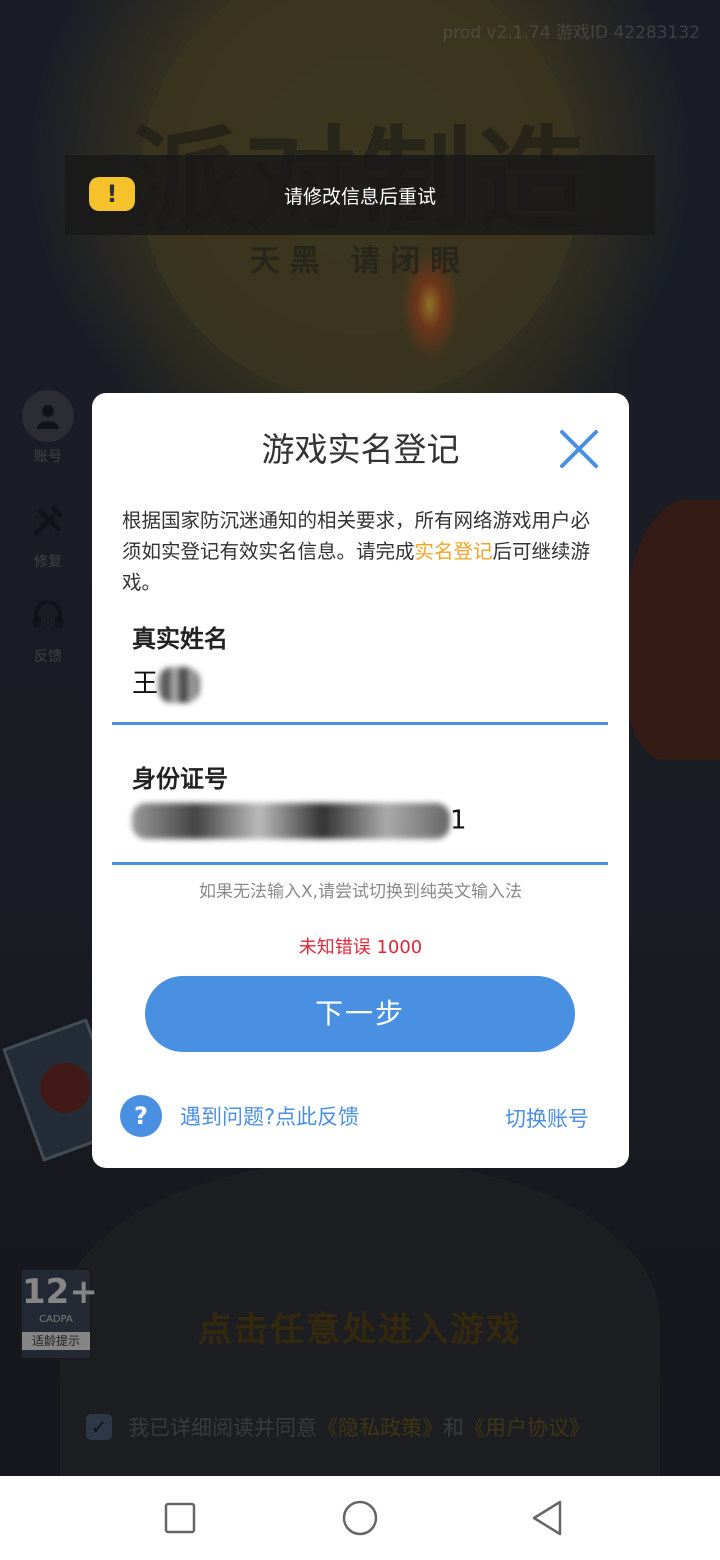 The image size is (720, 1560). I want to click on toast-text: 请修改信息后重试, so click(359, 196).